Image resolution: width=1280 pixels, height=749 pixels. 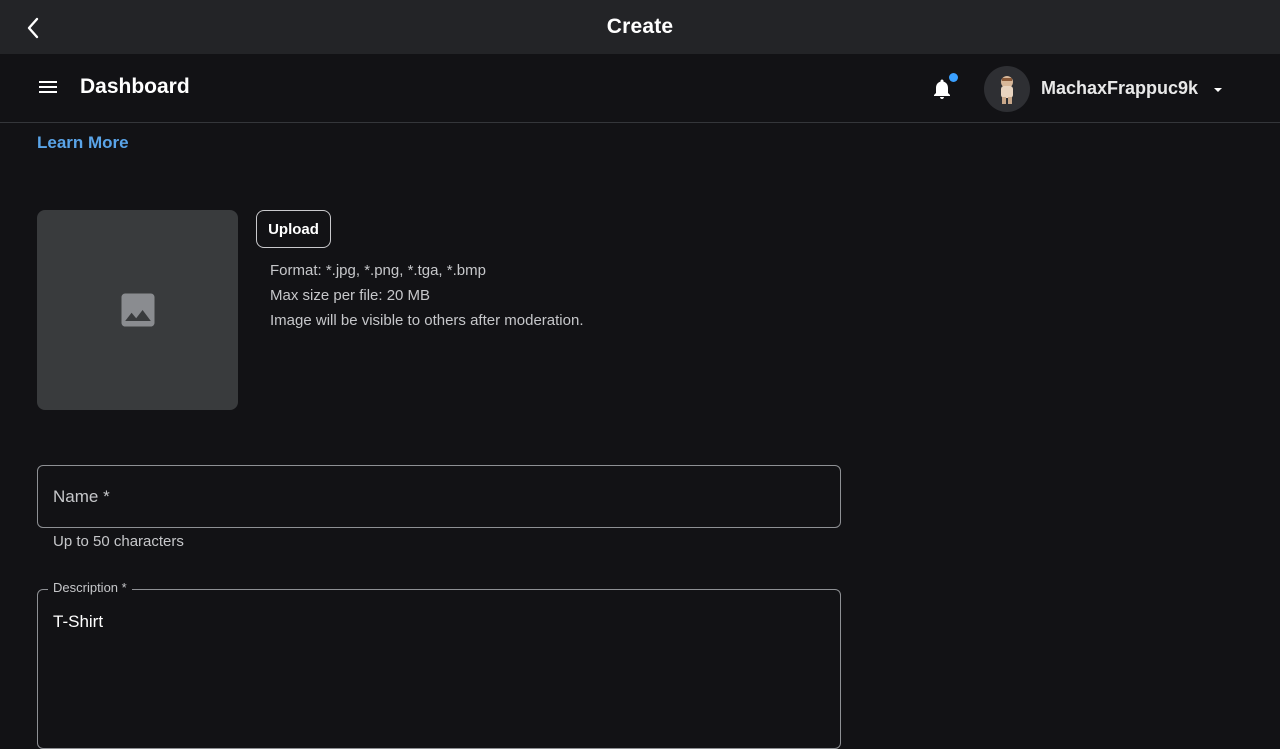 What do you see at coordinates (135, 86) in the screenshot?
I see `dashboard-title: Dashboard` at bounding box center [135, 86].